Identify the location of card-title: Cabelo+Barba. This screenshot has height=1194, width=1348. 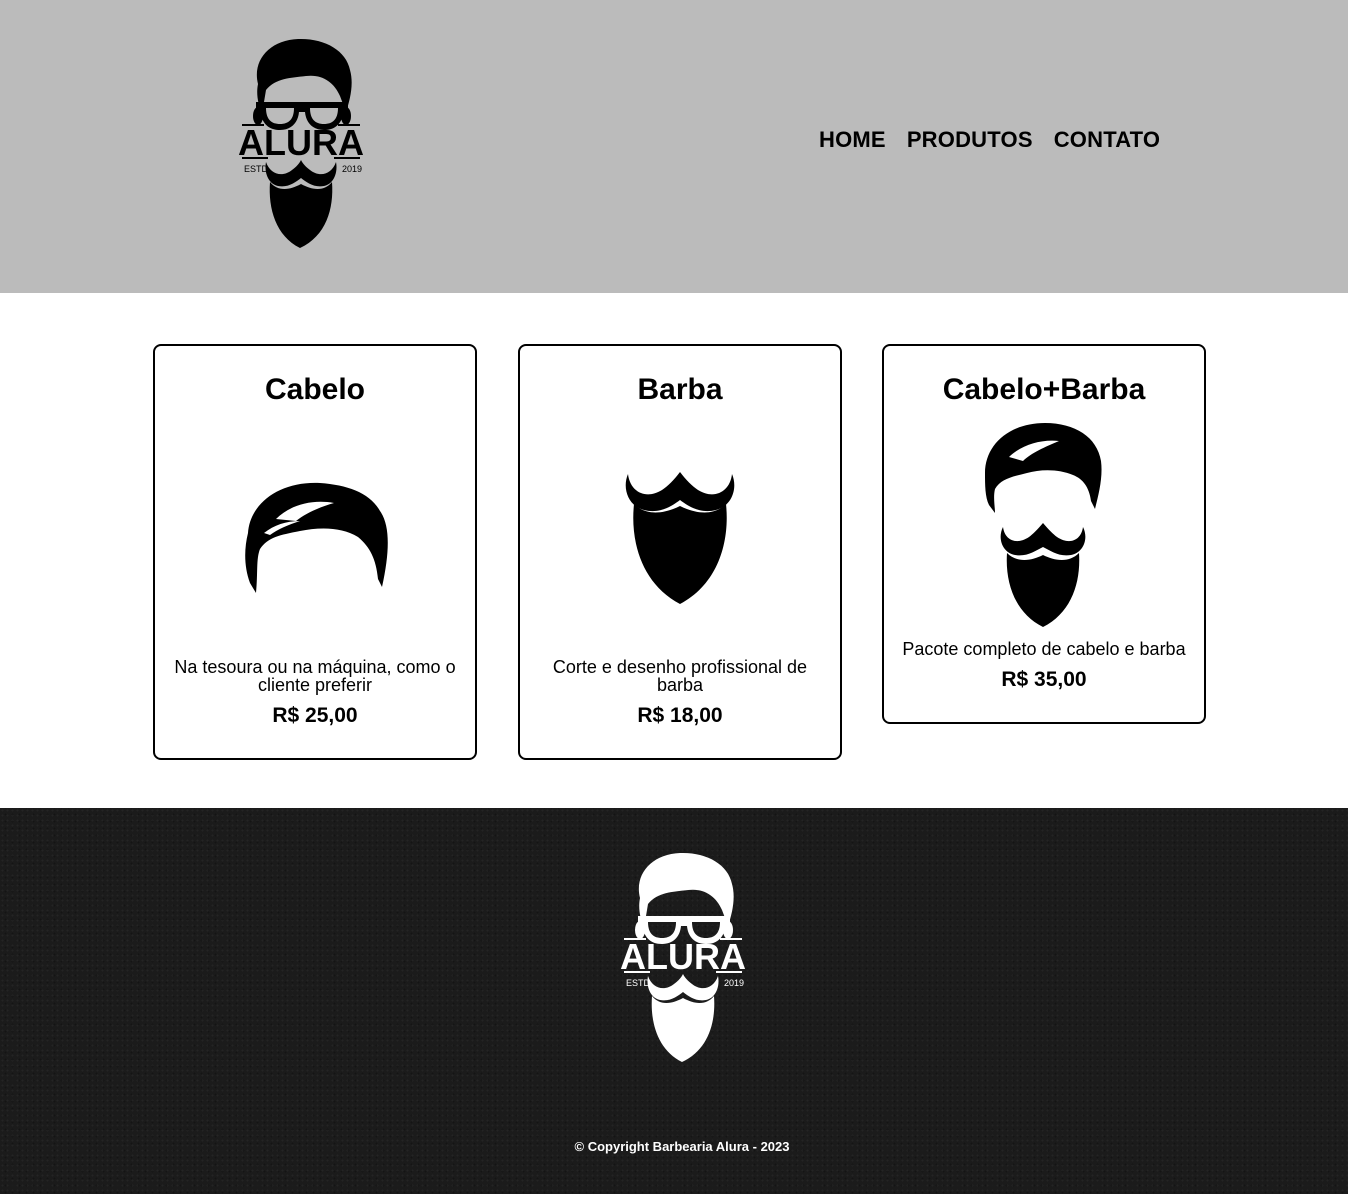
(1044, 389).